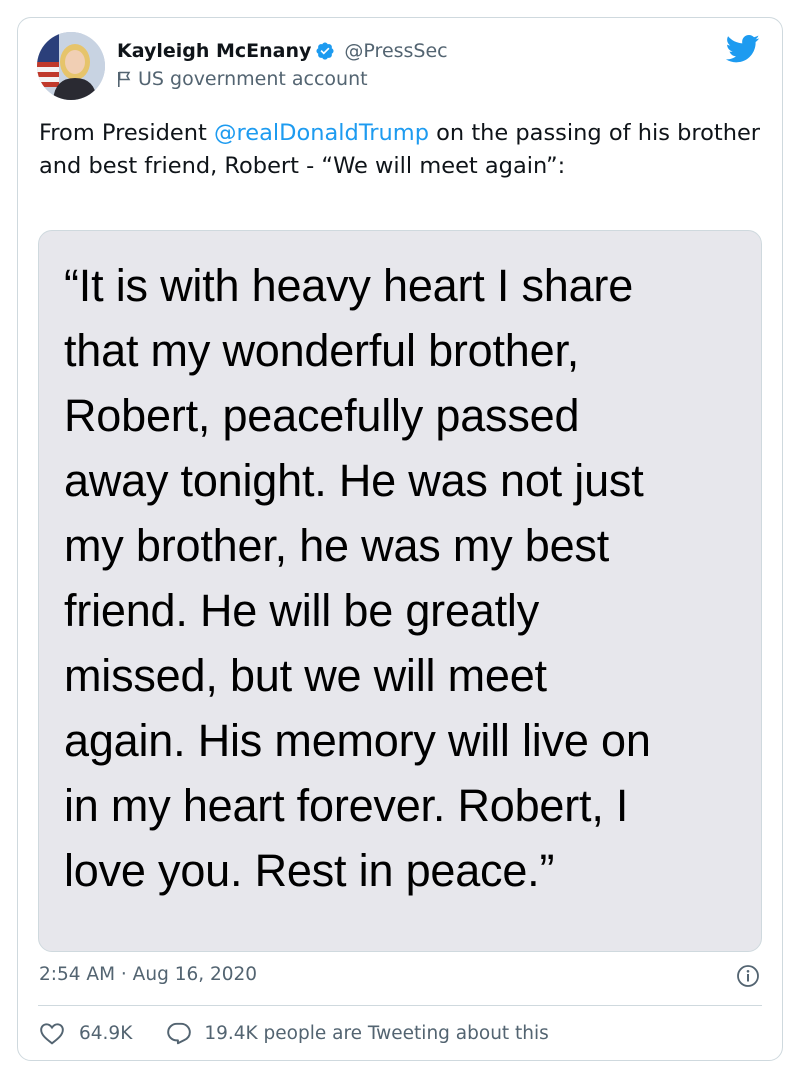 This screenshot has height=1079, width=800. I want to click on media-line: again. His memory will live on, so click(357, 740).